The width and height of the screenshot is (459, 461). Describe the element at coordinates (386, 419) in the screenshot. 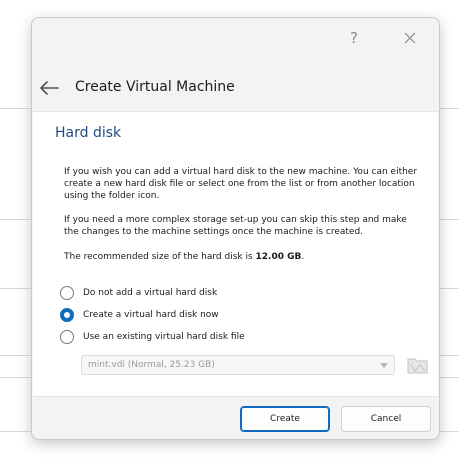

I see `cancel-button: Cancel` at that location.